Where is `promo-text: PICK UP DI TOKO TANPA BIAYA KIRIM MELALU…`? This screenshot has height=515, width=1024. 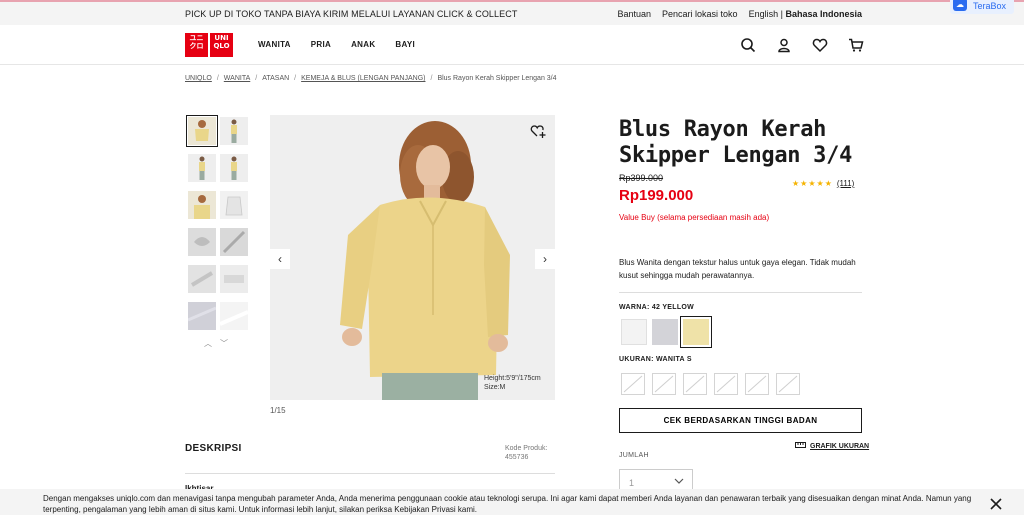 promo-text: PICK UP DI TOKO TANPA BIAYA KIRIM MELALU… is located at coordinates (351, 14).